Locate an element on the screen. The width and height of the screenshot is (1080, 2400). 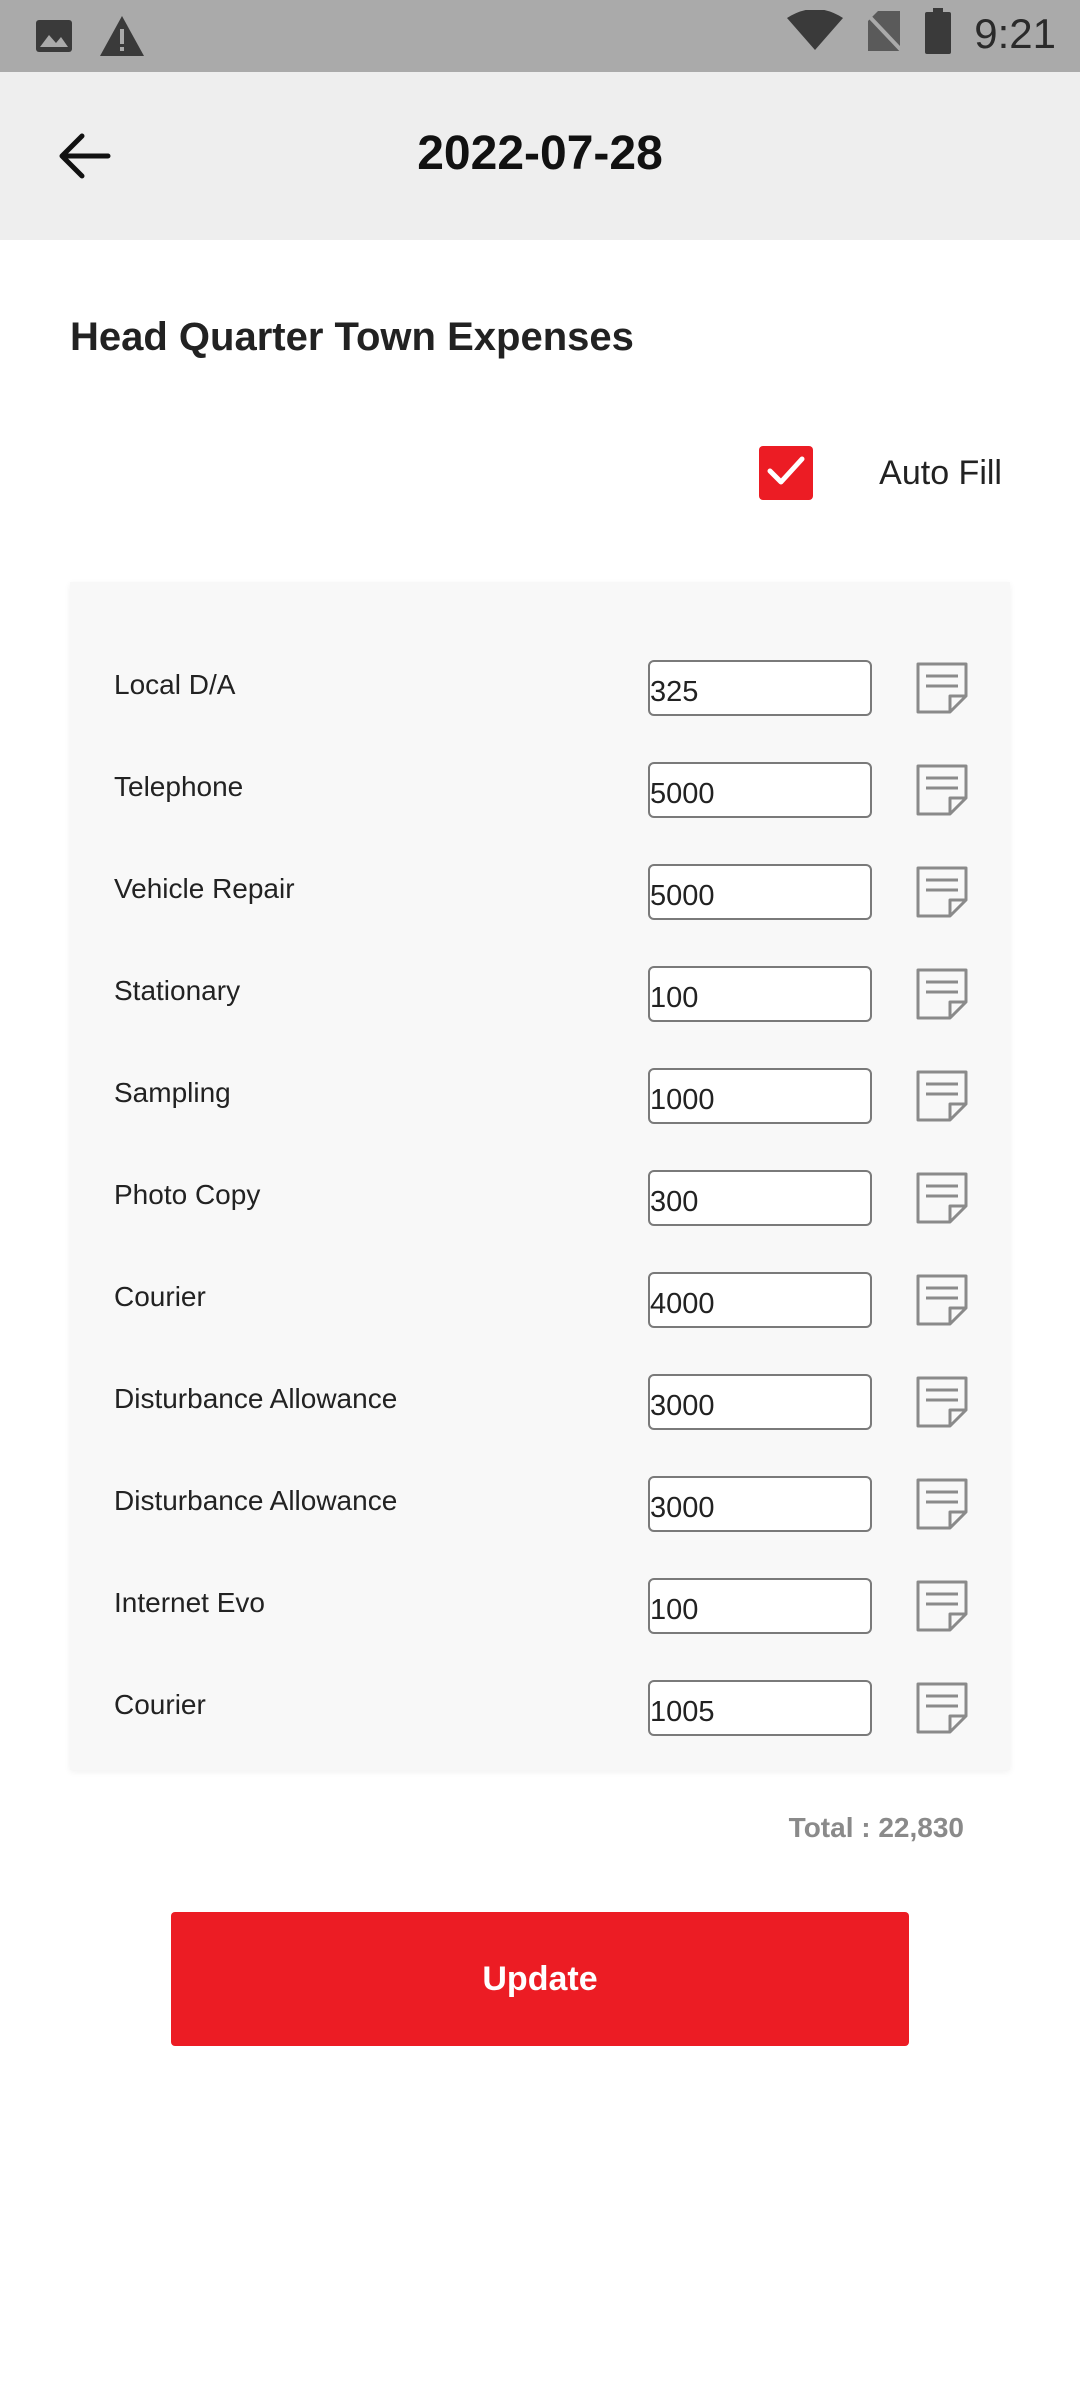
autofill-label: Auto Fill is located at coordinates (940, 472).